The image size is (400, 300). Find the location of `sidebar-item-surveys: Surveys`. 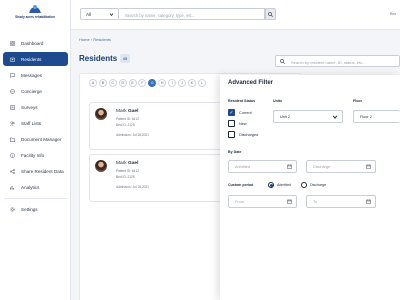

sidebar-item-surveys: Surveys is located at coordinates (35, 107).